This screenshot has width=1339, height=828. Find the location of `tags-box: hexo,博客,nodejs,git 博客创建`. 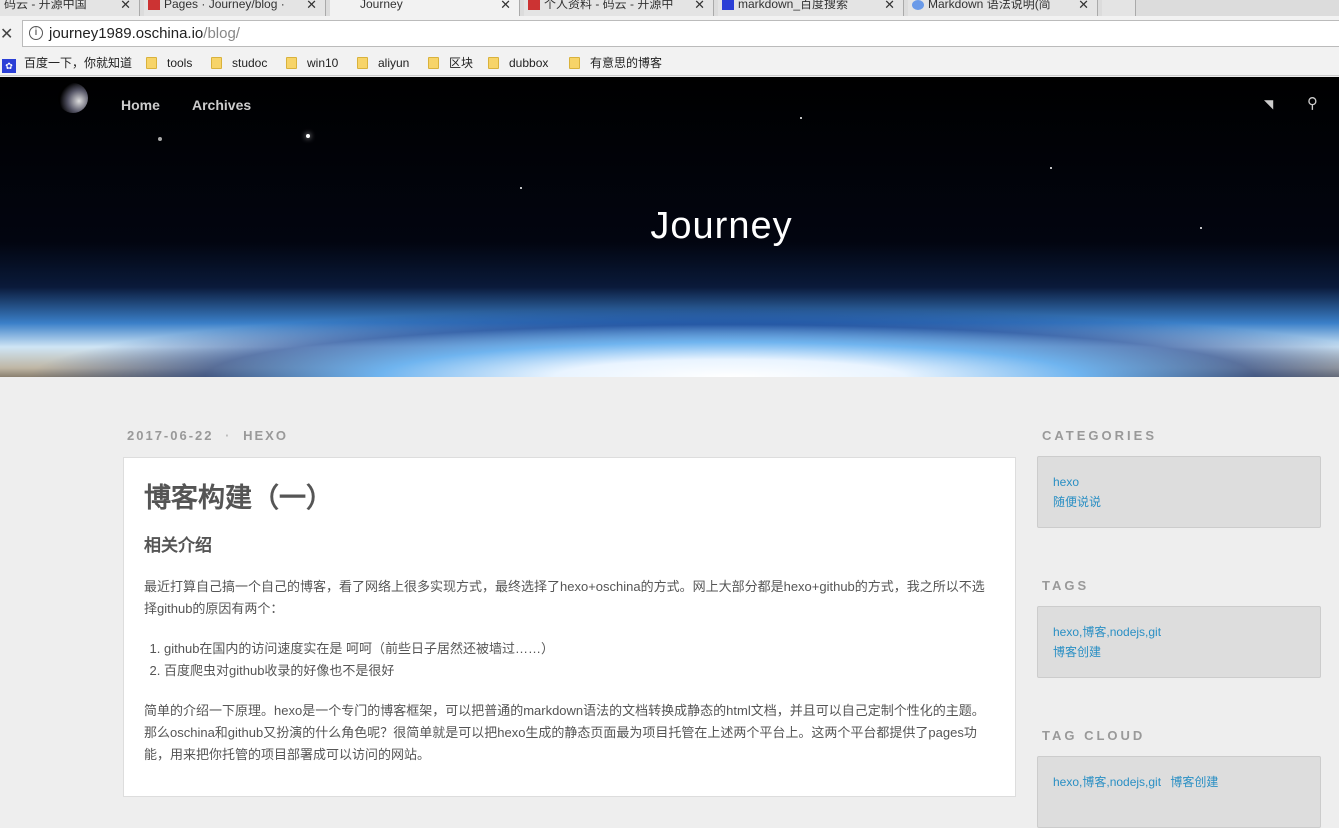

tags-box: hexo,博客,nodejs,git 博客创建 is located at coordinates (1179, 642).